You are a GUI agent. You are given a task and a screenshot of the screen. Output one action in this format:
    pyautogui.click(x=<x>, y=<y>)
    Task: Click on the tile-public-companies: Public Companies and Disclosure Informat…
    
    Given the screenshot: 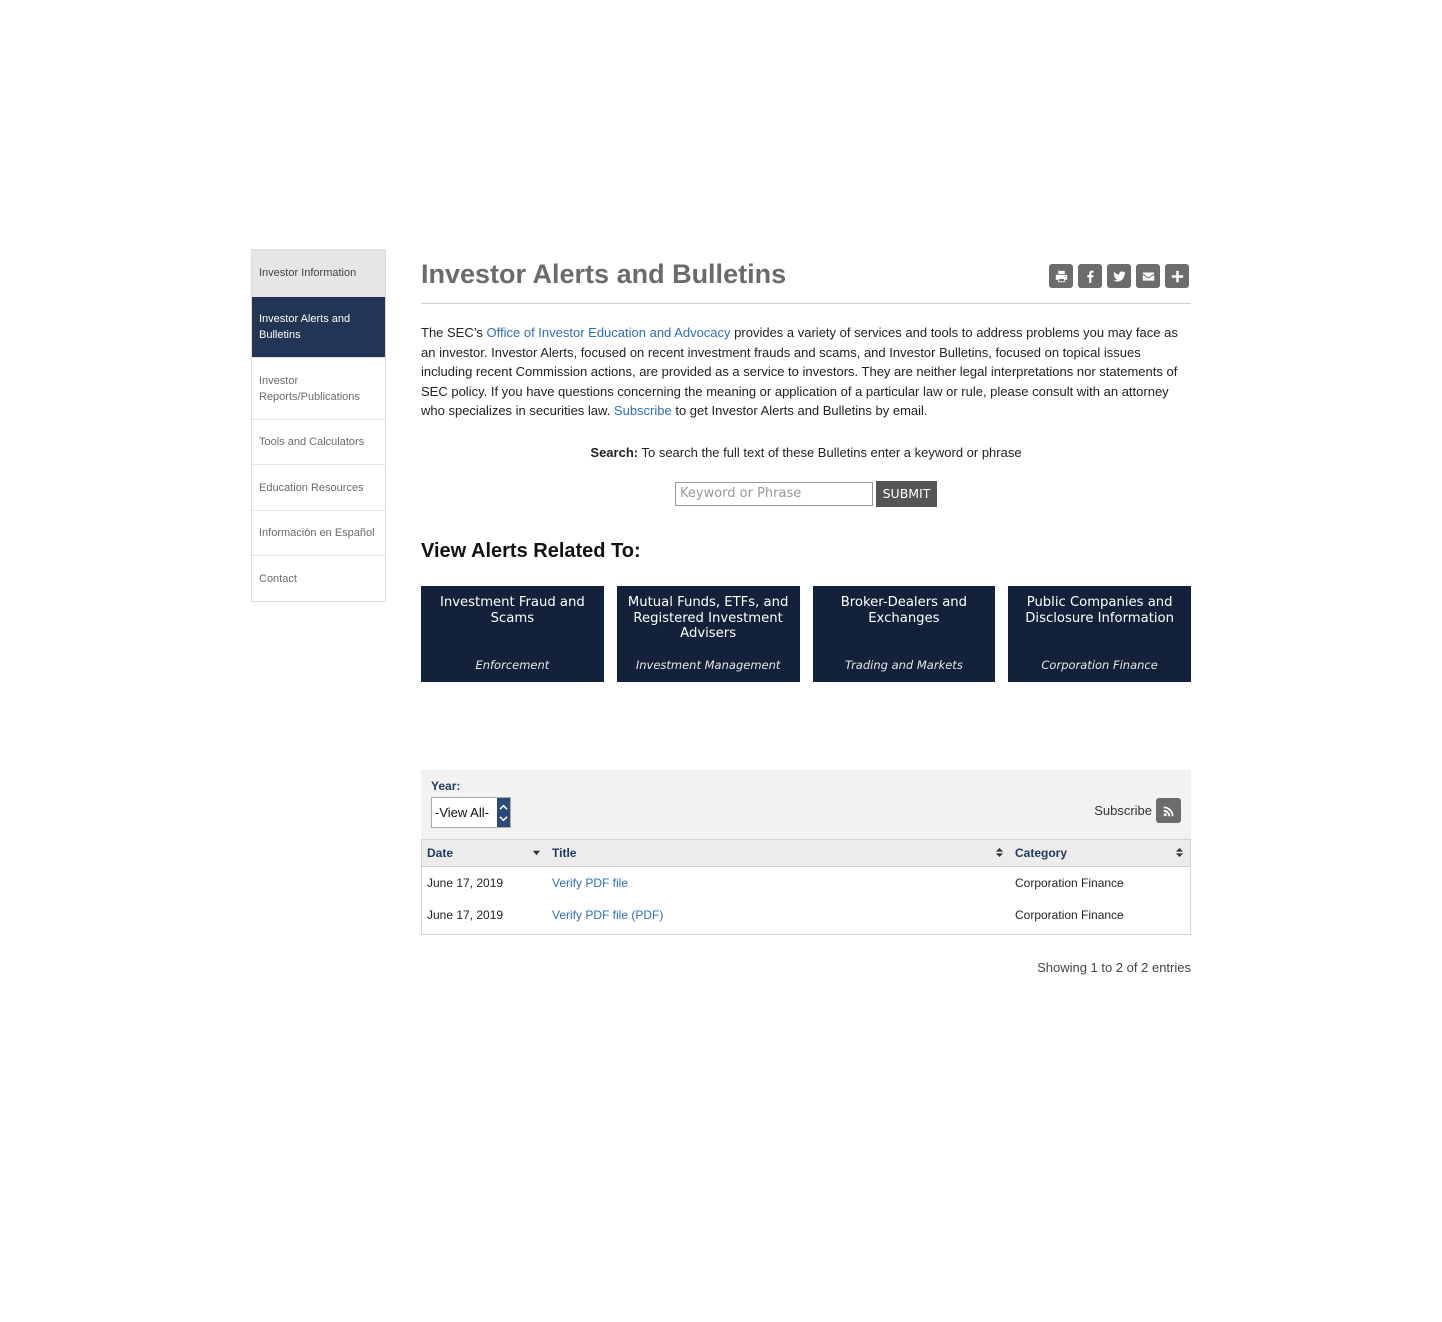 What is the action you would take?
    pyautogui.click(x=1099, y=633)
    